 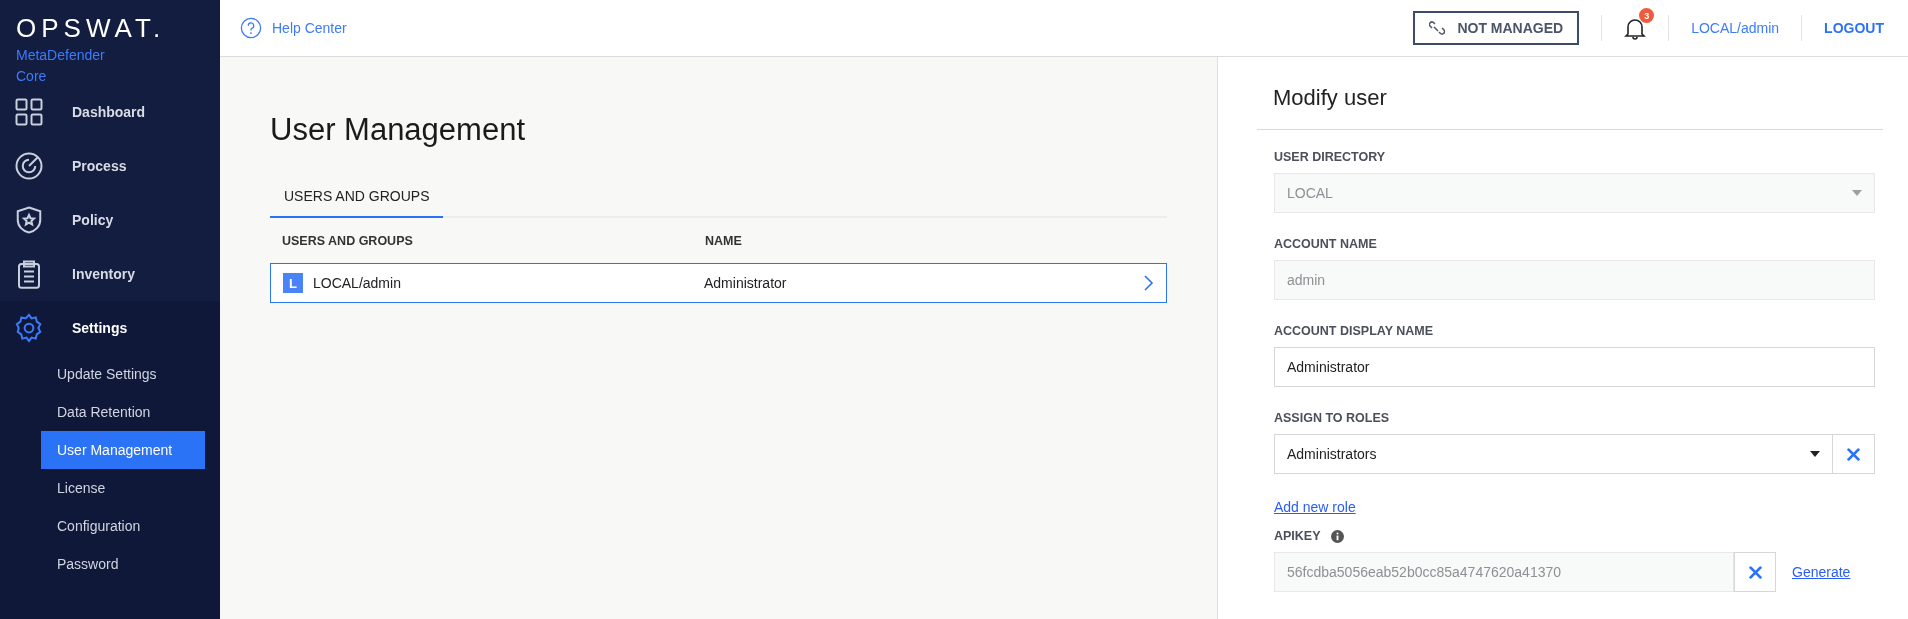 I want to click on nav-subitem: Configuration, so click(x=123, y=526).